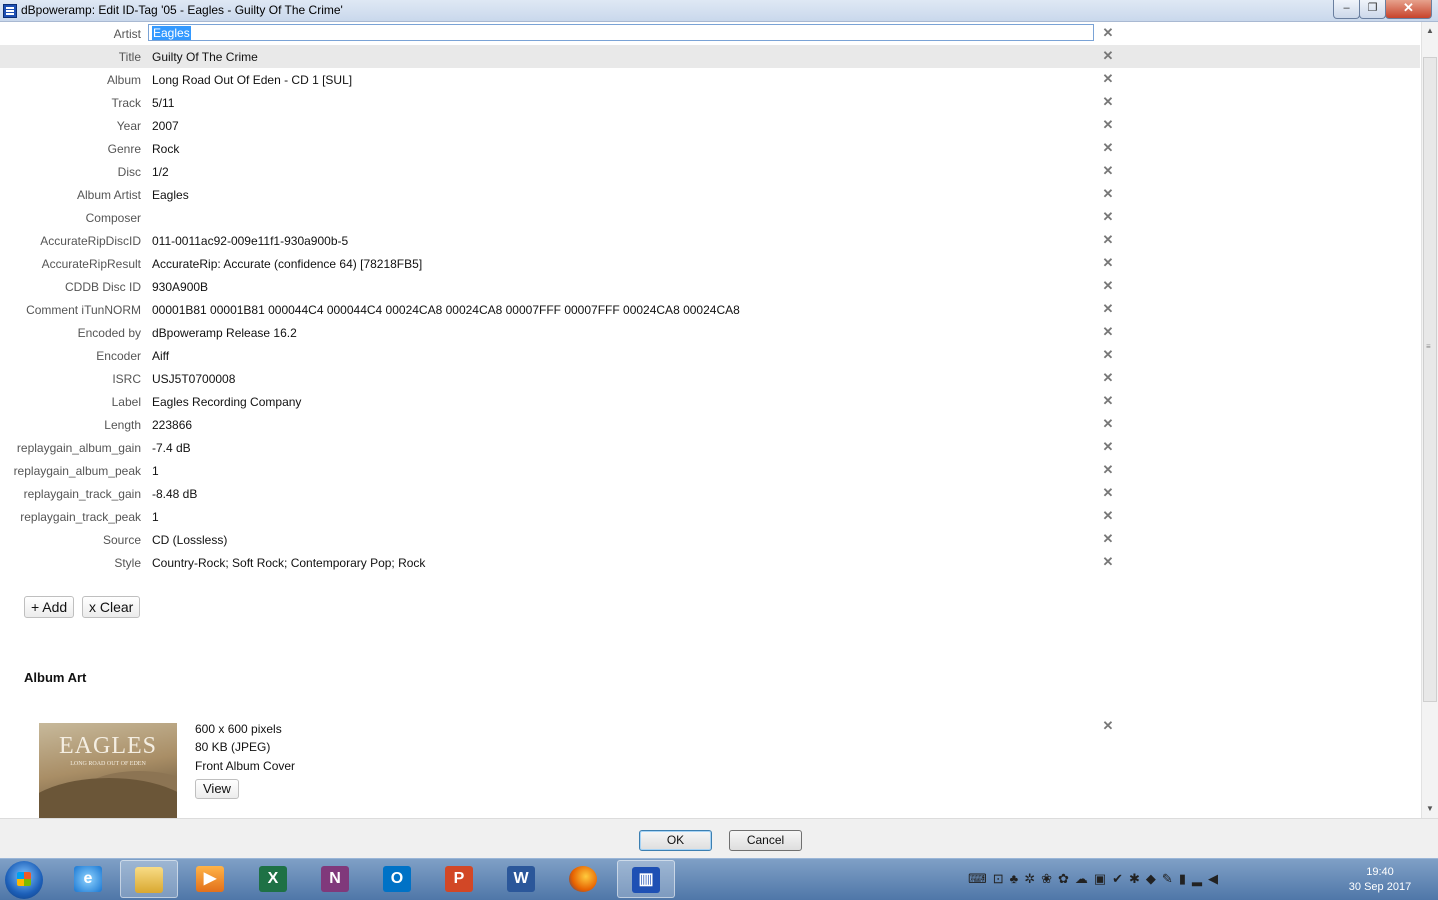 The width and height of the screenshot is (1438, 900). Describe the element at coordinates (710, 102) in the screenshot. I see `tag-row: Track 5/11 ✕` at that location.